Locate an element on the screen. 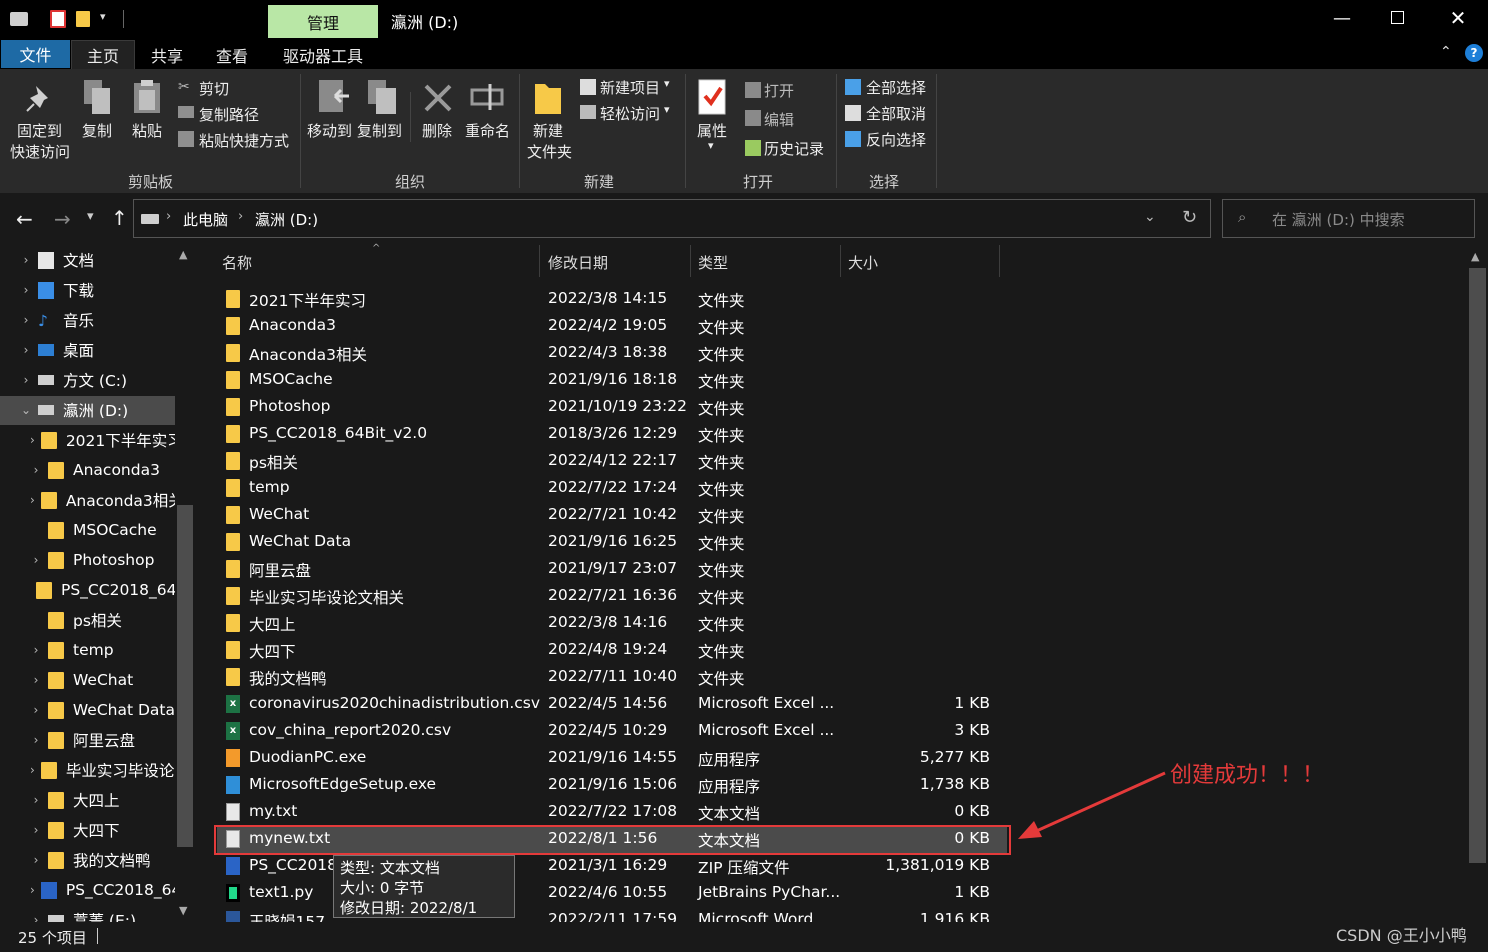  tab-view: 查看 is located at coordinates (232, 54).